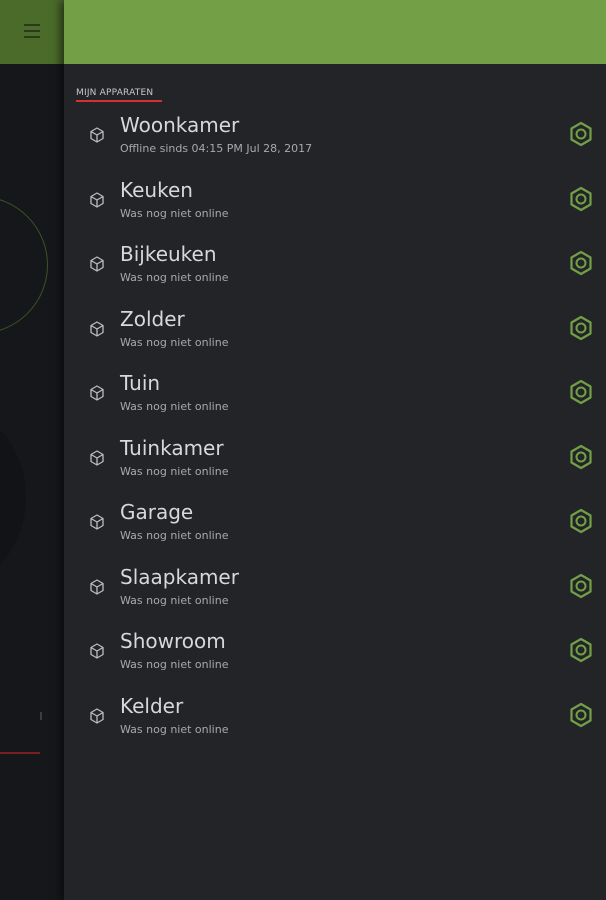 The height and width of the screenshot is (900, 606). What do you see at coordinates (41, 716) in the screenshot?
I see `background-slider-tick` at bounding box center [41, 716].